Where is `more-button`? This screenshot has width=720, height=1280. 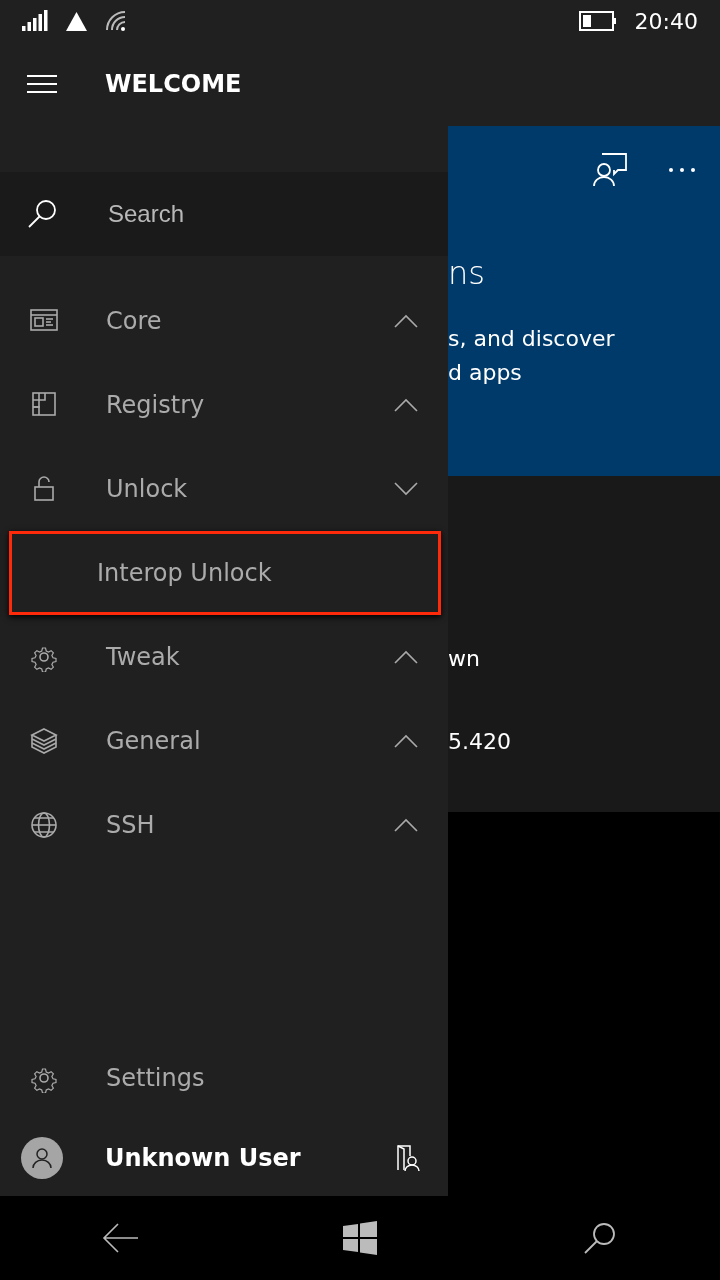
more-button is located at coordinates (682, 170).